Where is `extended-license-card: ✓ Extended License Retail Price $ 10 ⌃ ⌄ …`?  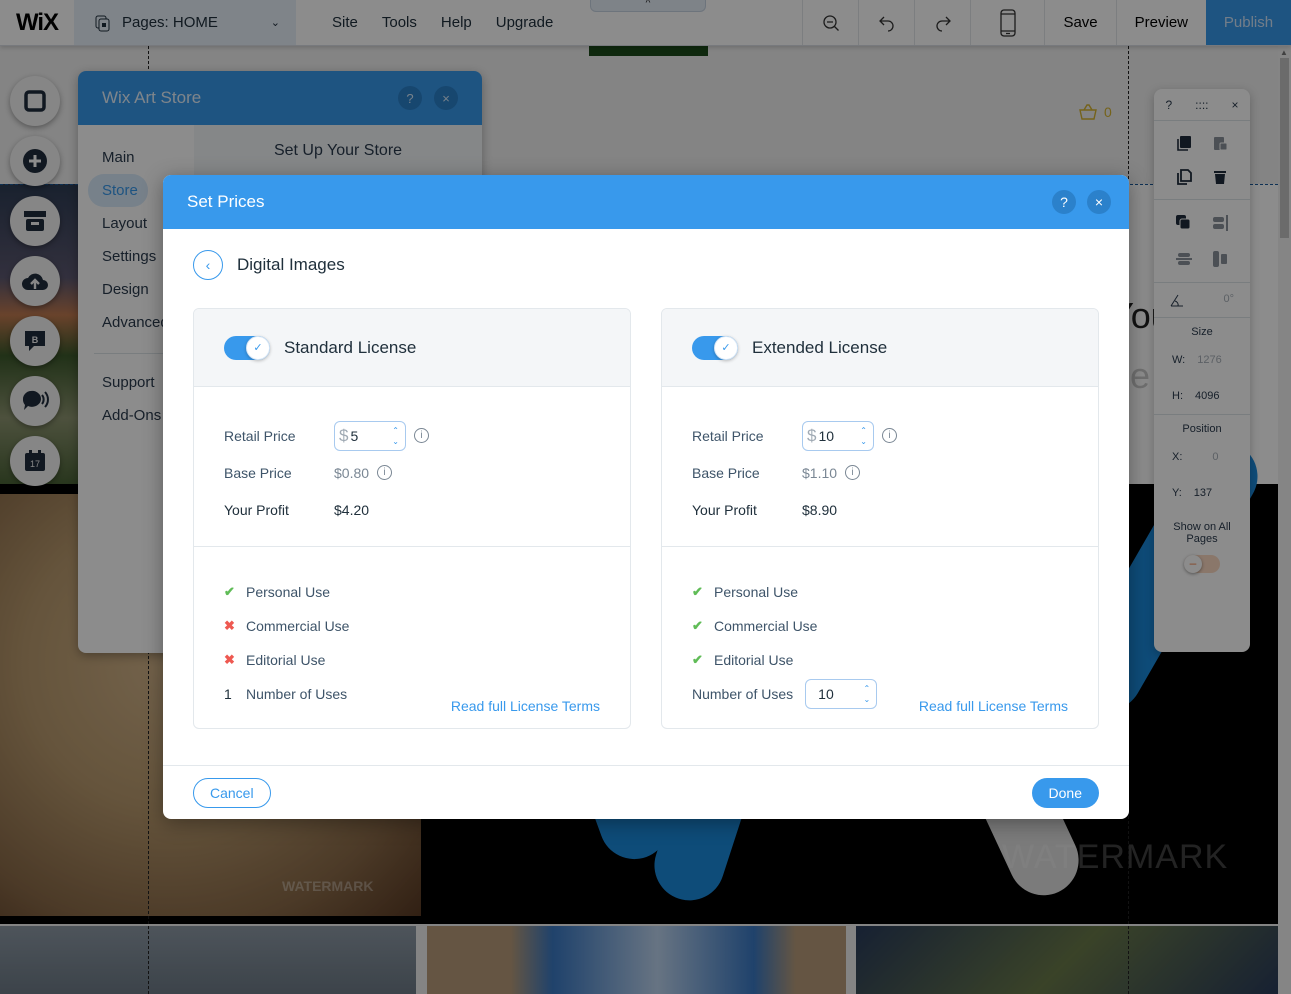 extended-license-card: ✓ Extended License Retail Price $ 10 ⌃ ⌄ … is located at coordinates (880, 518).